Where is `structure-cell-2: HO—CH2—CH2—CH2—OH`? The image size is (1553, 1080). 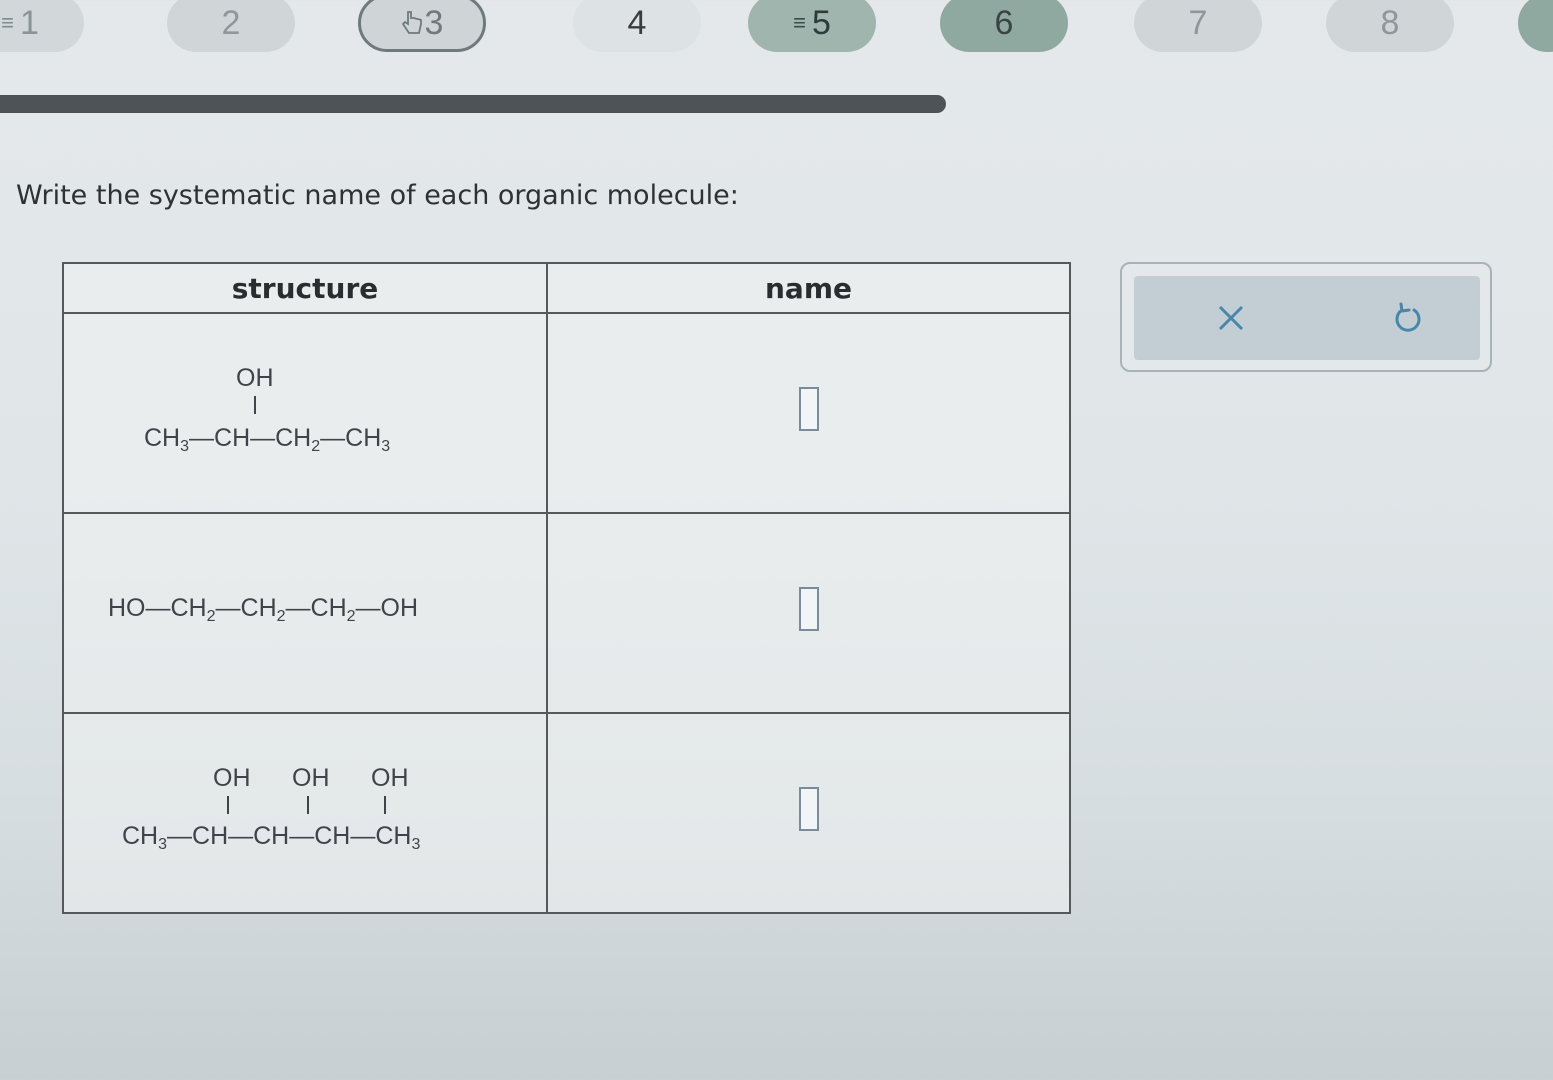
structure-cell-2: HO—CH2—CH2—CH2—OH is located at coordinates (305, 613).